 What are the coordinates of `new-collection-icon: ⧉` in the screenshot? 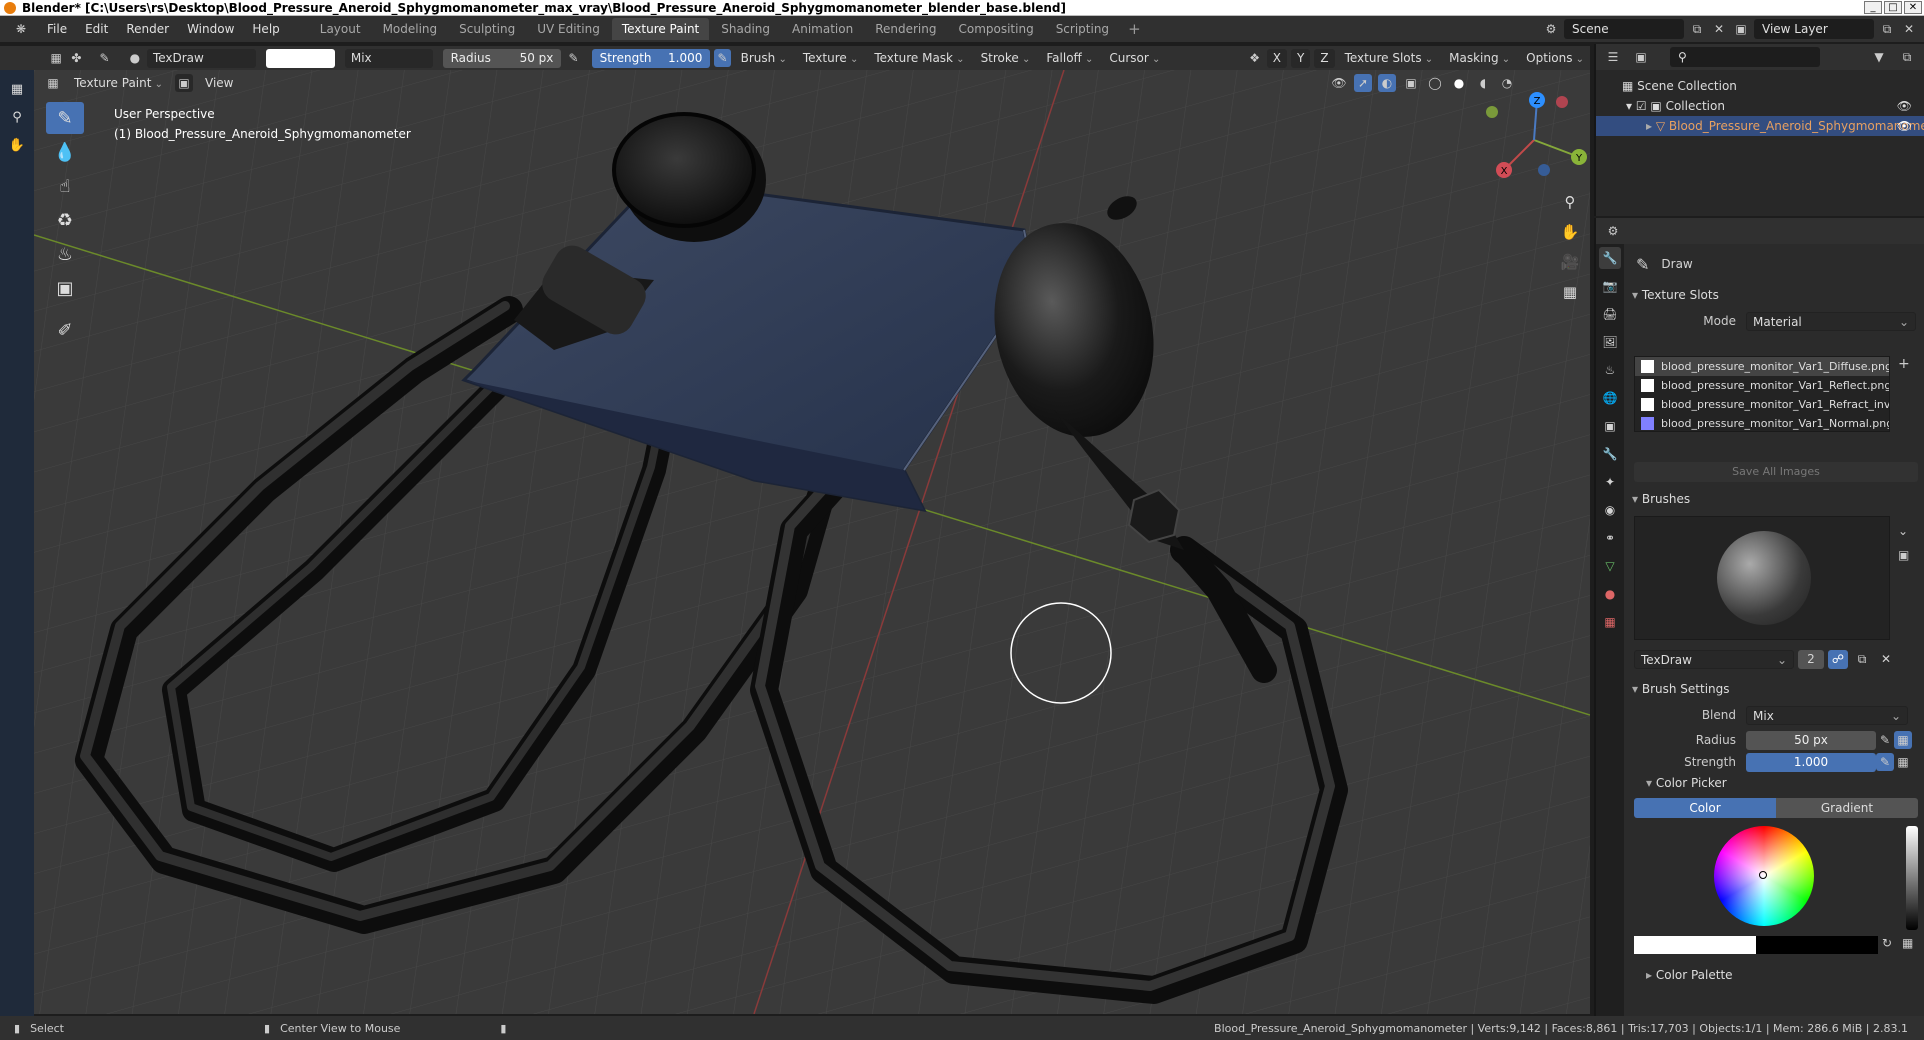 It's located at (1907, 57).